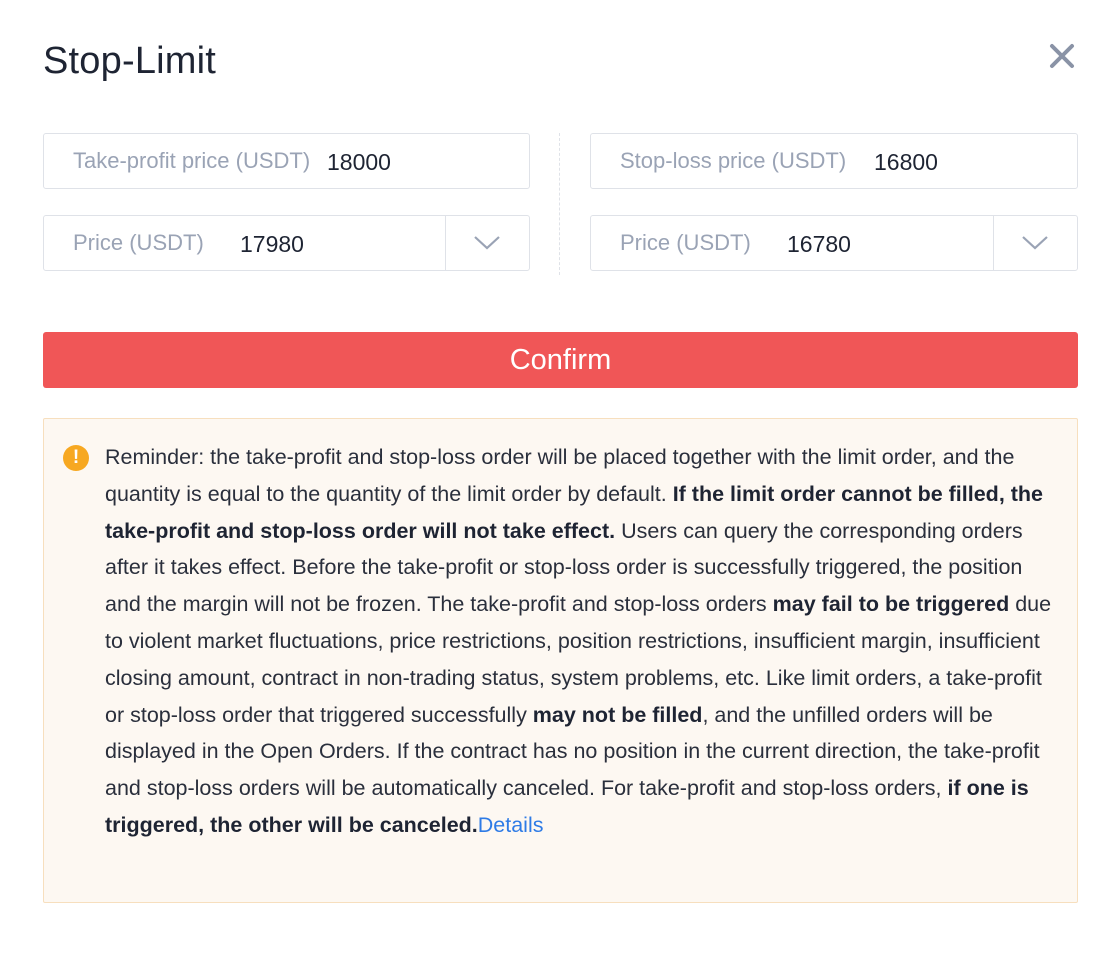 The width and height of the screenshot is (1120, 956). I want to click on column-divider, so click(559, 204).